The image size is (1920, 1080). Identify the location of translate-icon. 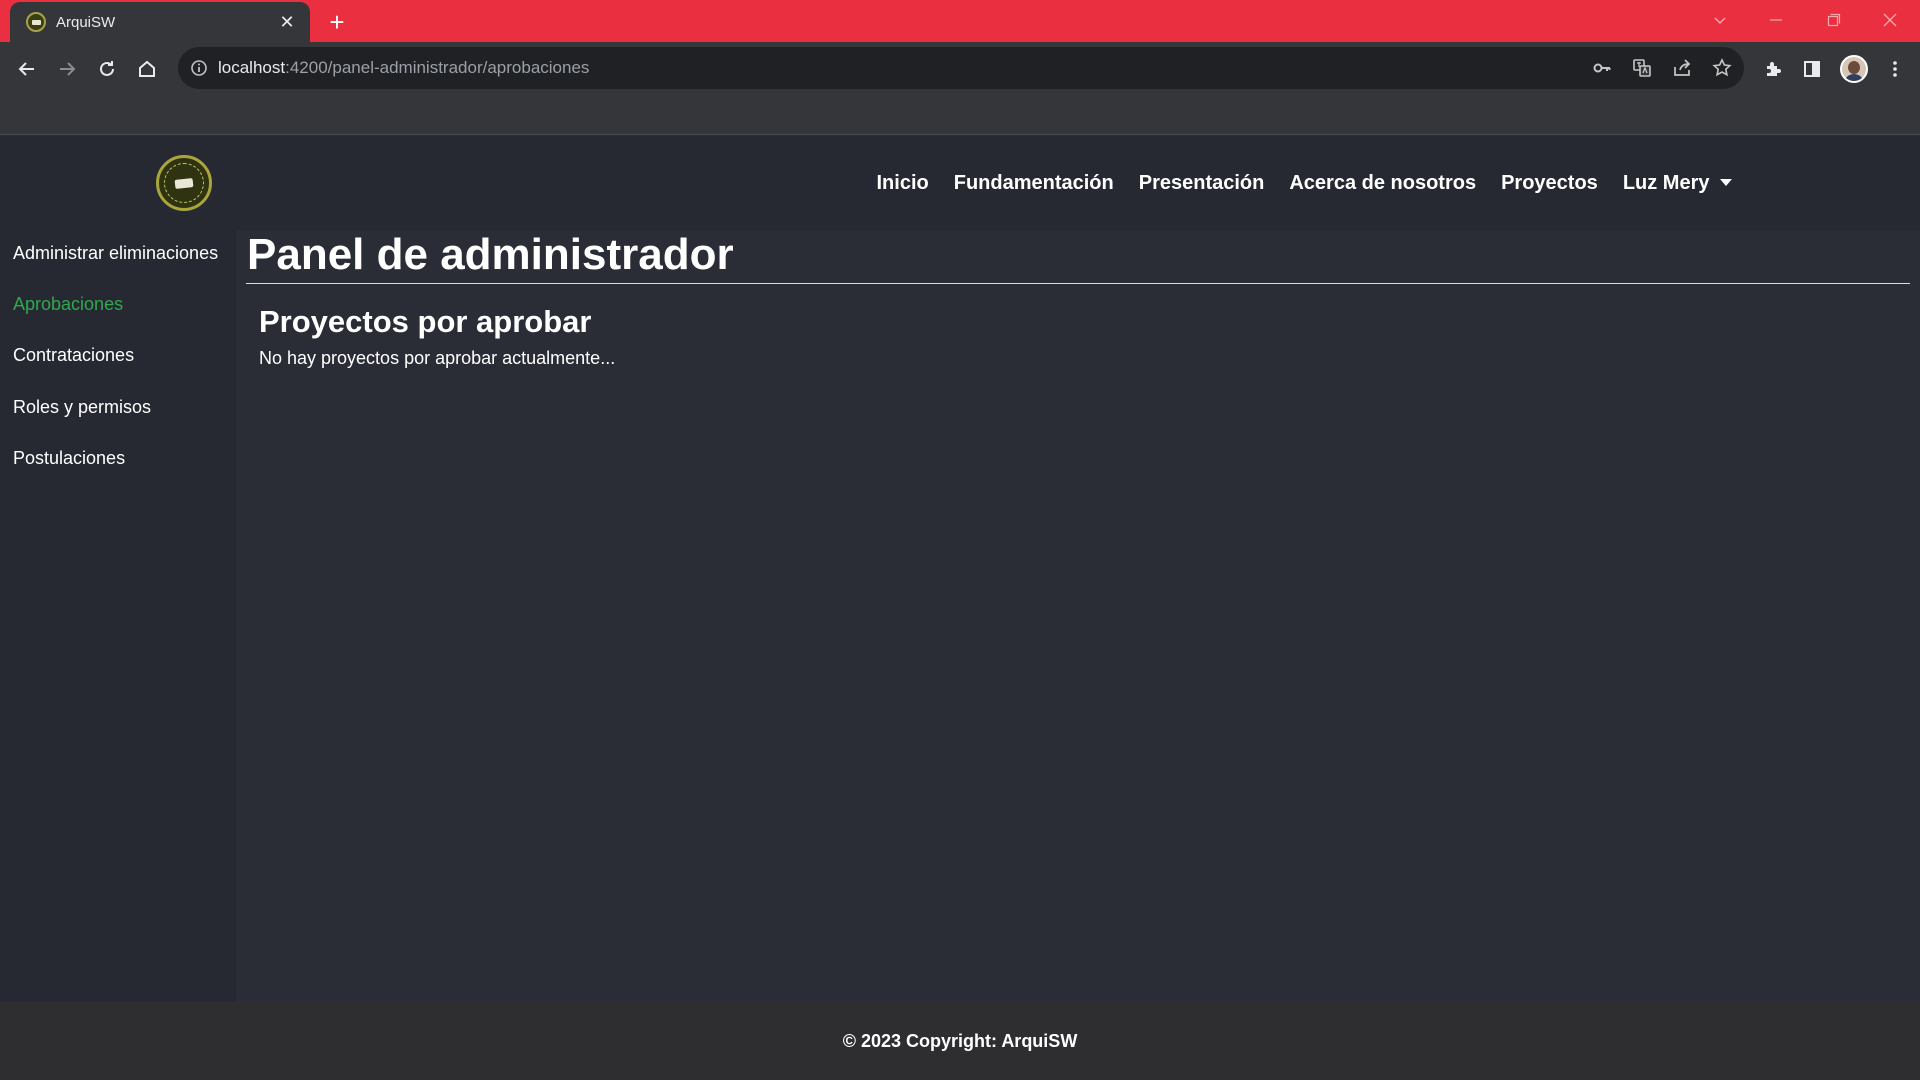
(1642, 68).